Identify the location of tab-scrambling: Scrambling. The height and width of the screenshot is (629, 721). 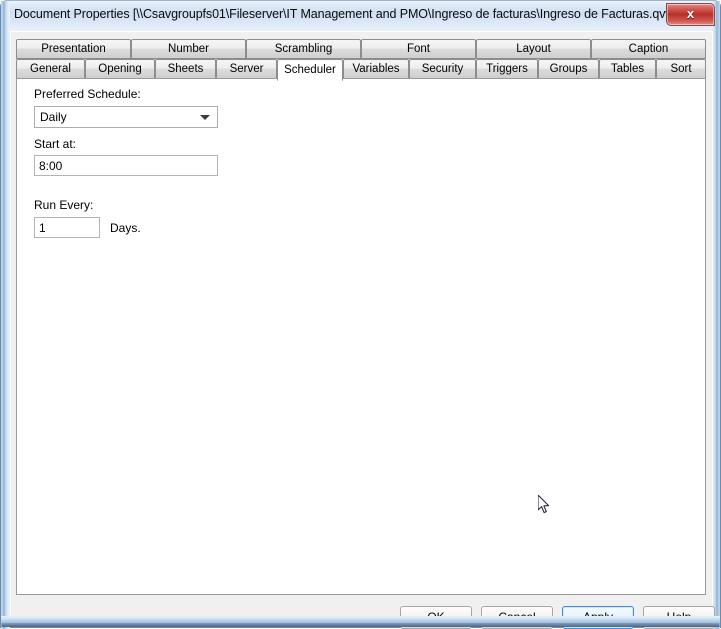
(303, 49).